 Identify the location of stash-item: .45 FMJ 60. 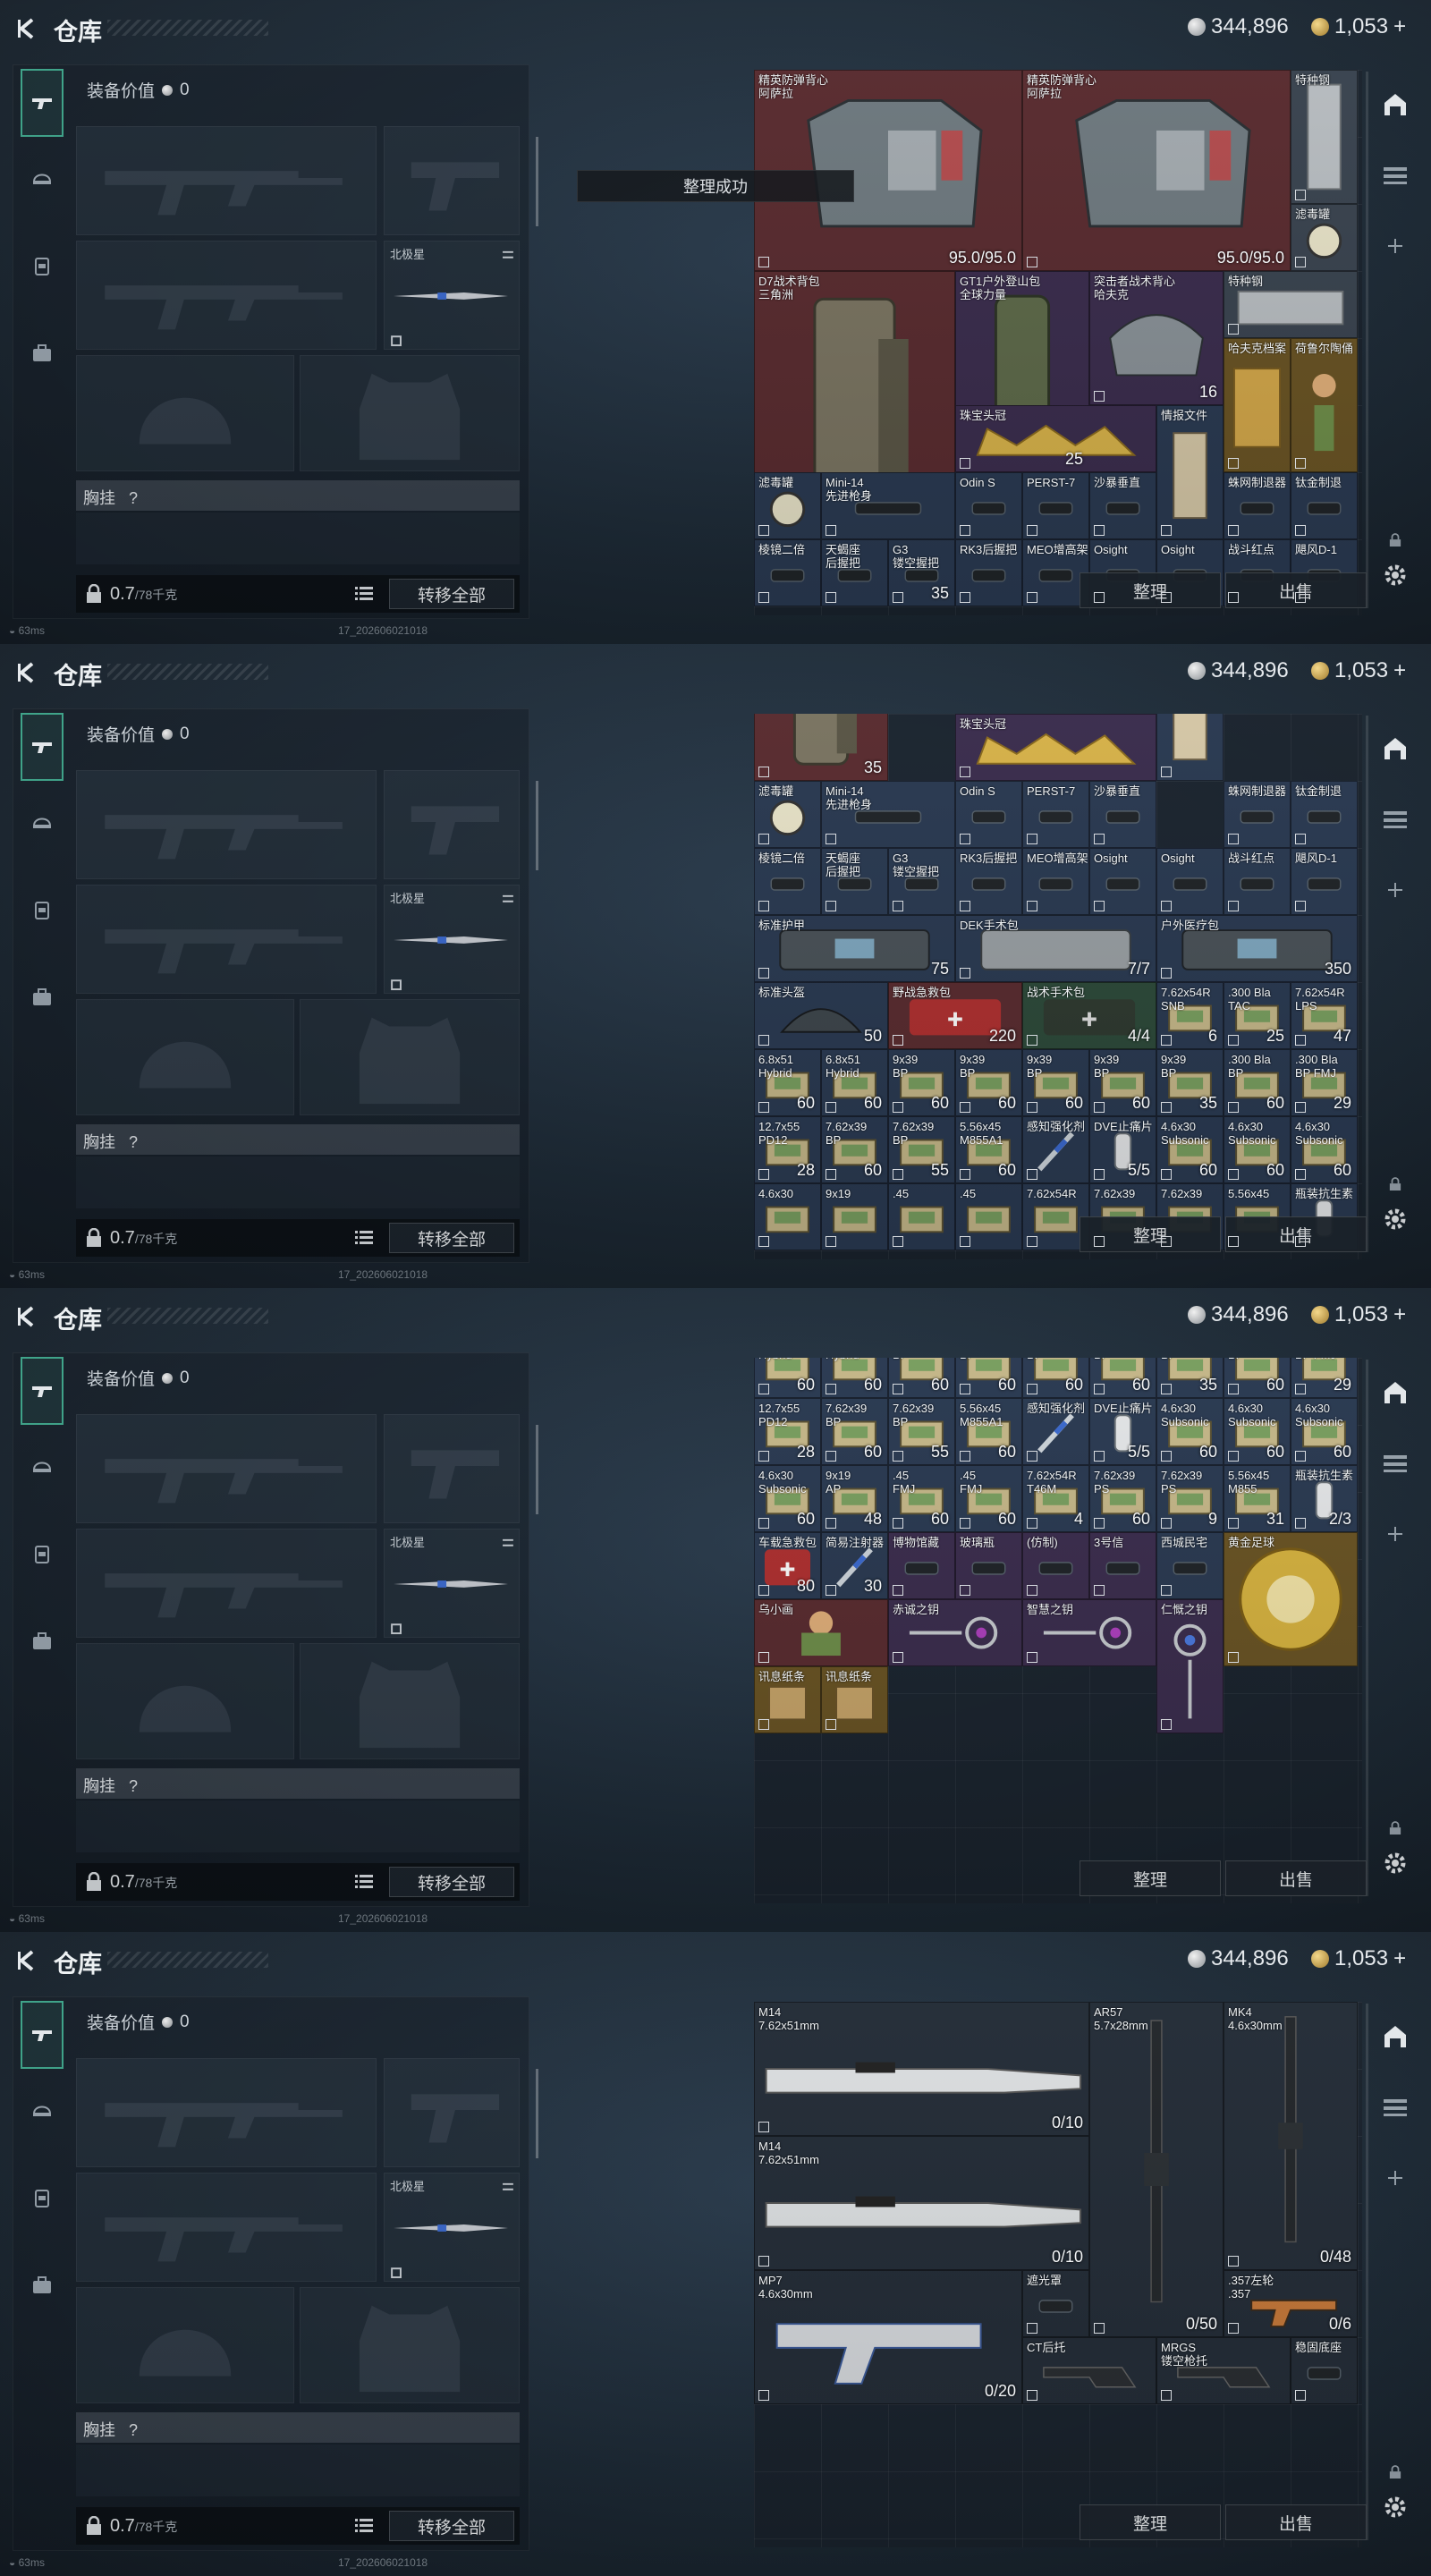
(989, 1498).